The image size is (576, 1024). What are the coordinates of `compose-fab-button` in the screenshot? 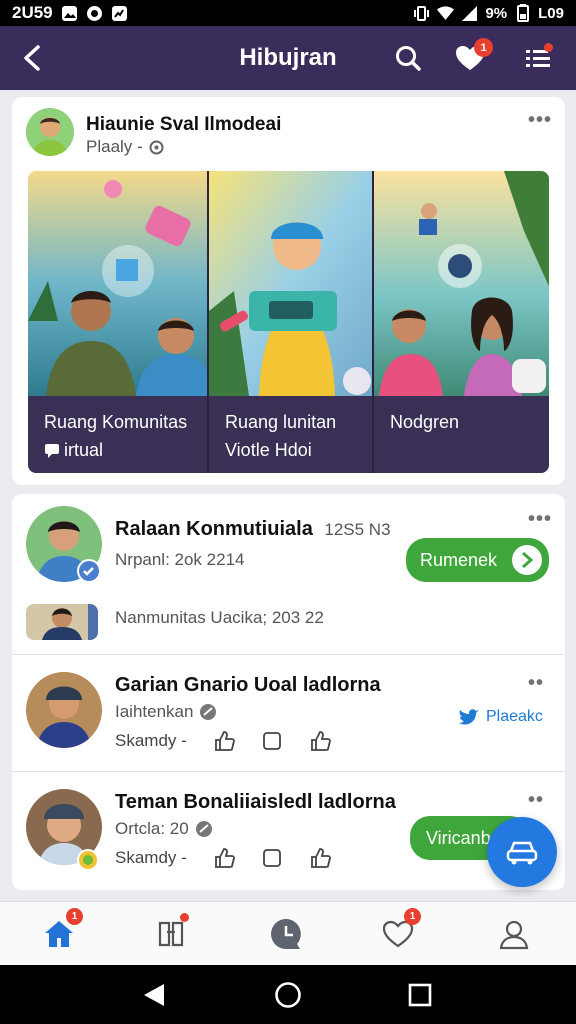 It's located at (522, 852).